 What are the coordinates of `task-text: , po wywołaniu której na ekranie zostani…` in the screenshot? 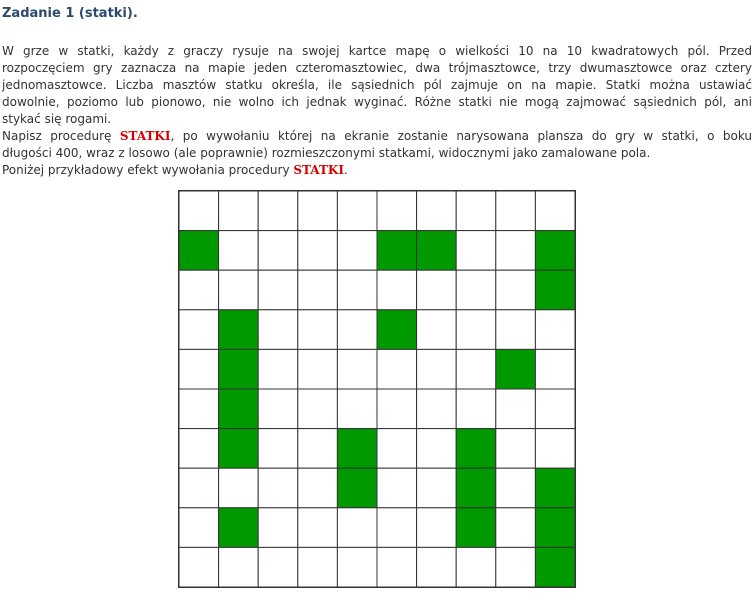 It's located at (461, 136).